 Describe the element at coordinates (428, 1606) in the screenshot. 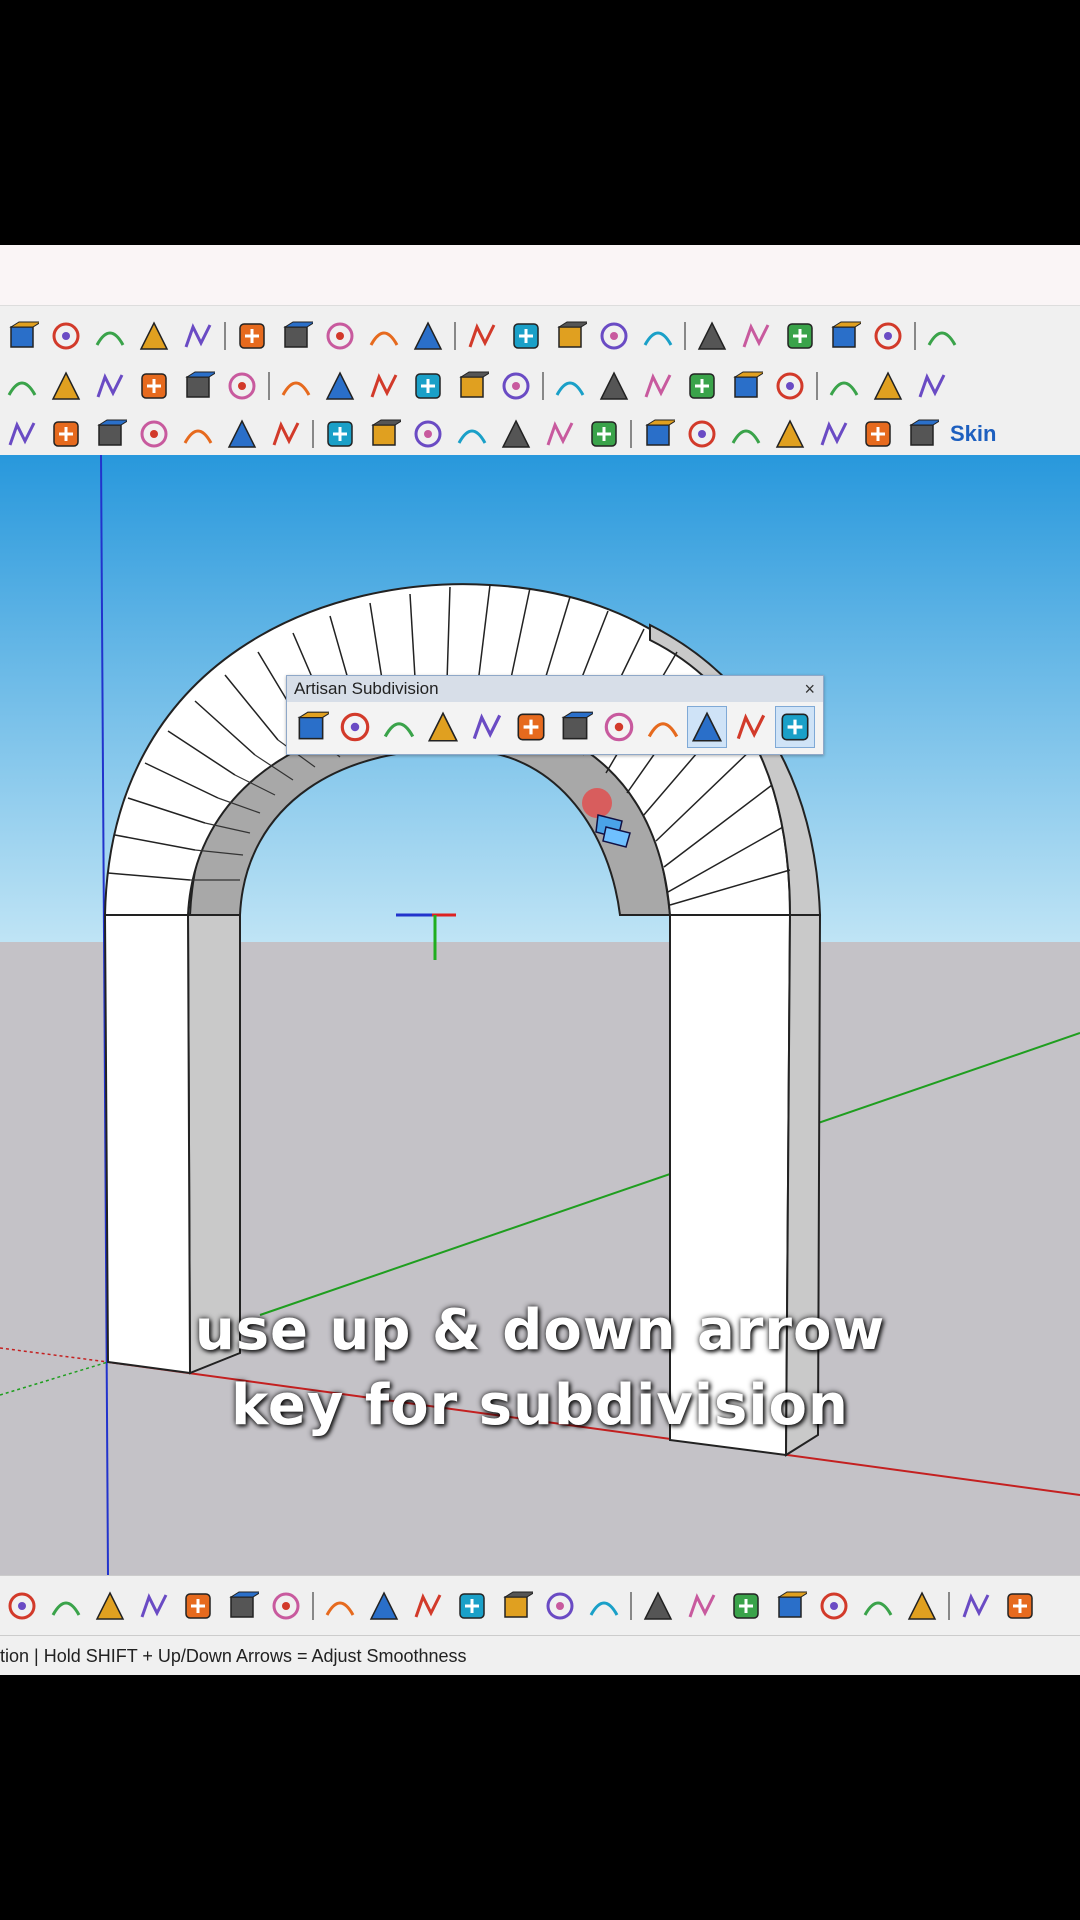

I see `scale-points-icon` at that location.